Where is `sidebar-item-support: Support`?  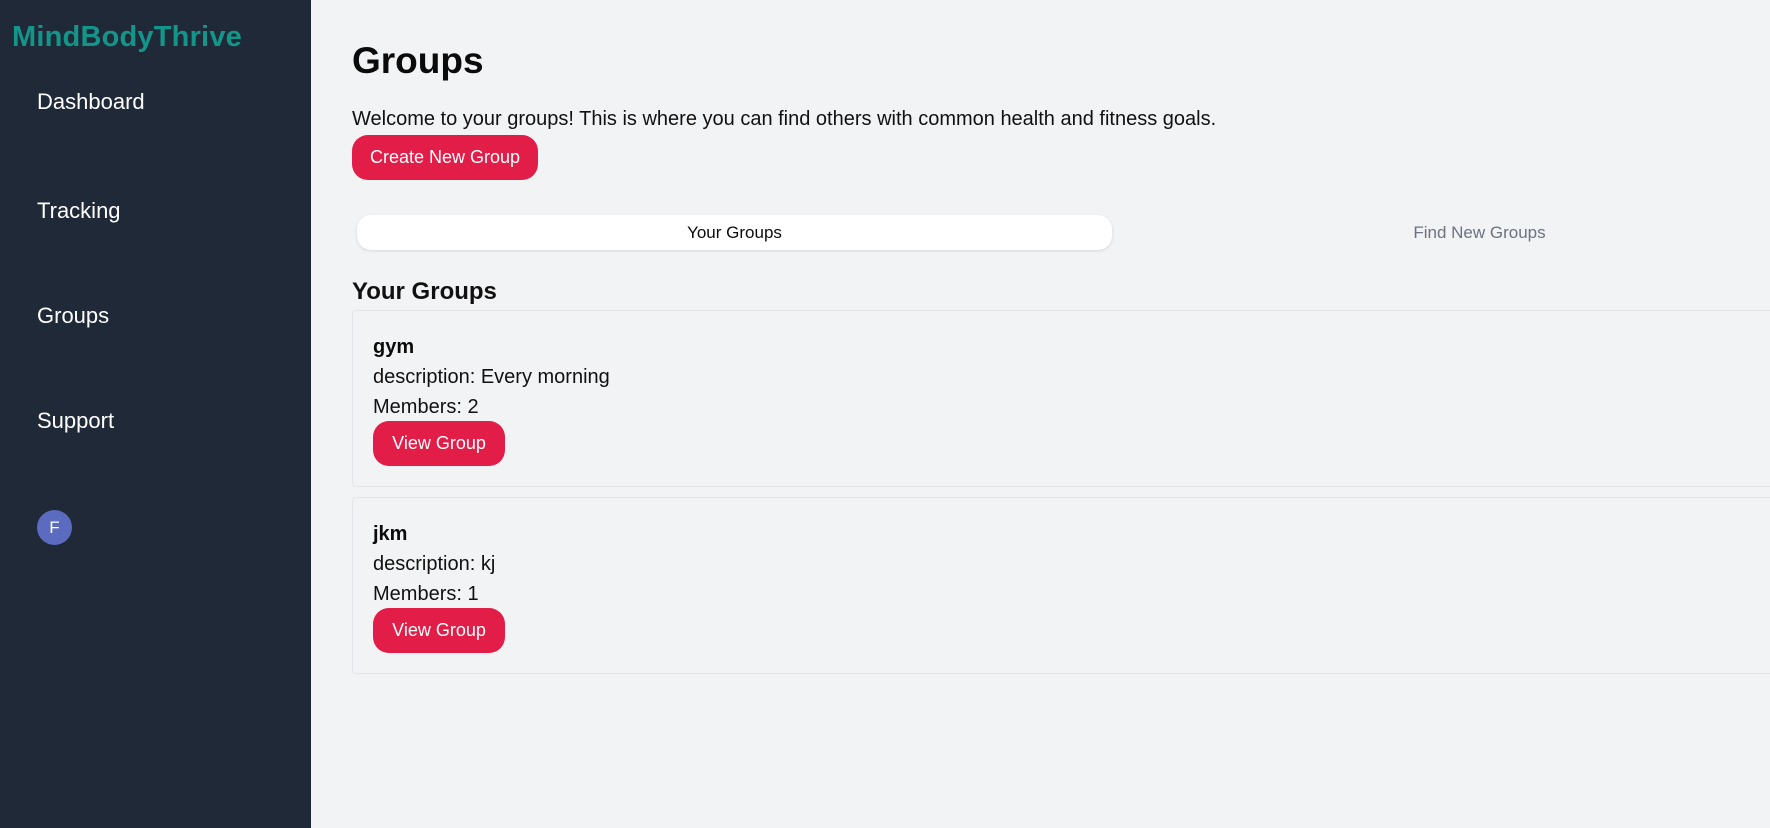
sidebar-item-support: Support is located at coordinates (75, 421).